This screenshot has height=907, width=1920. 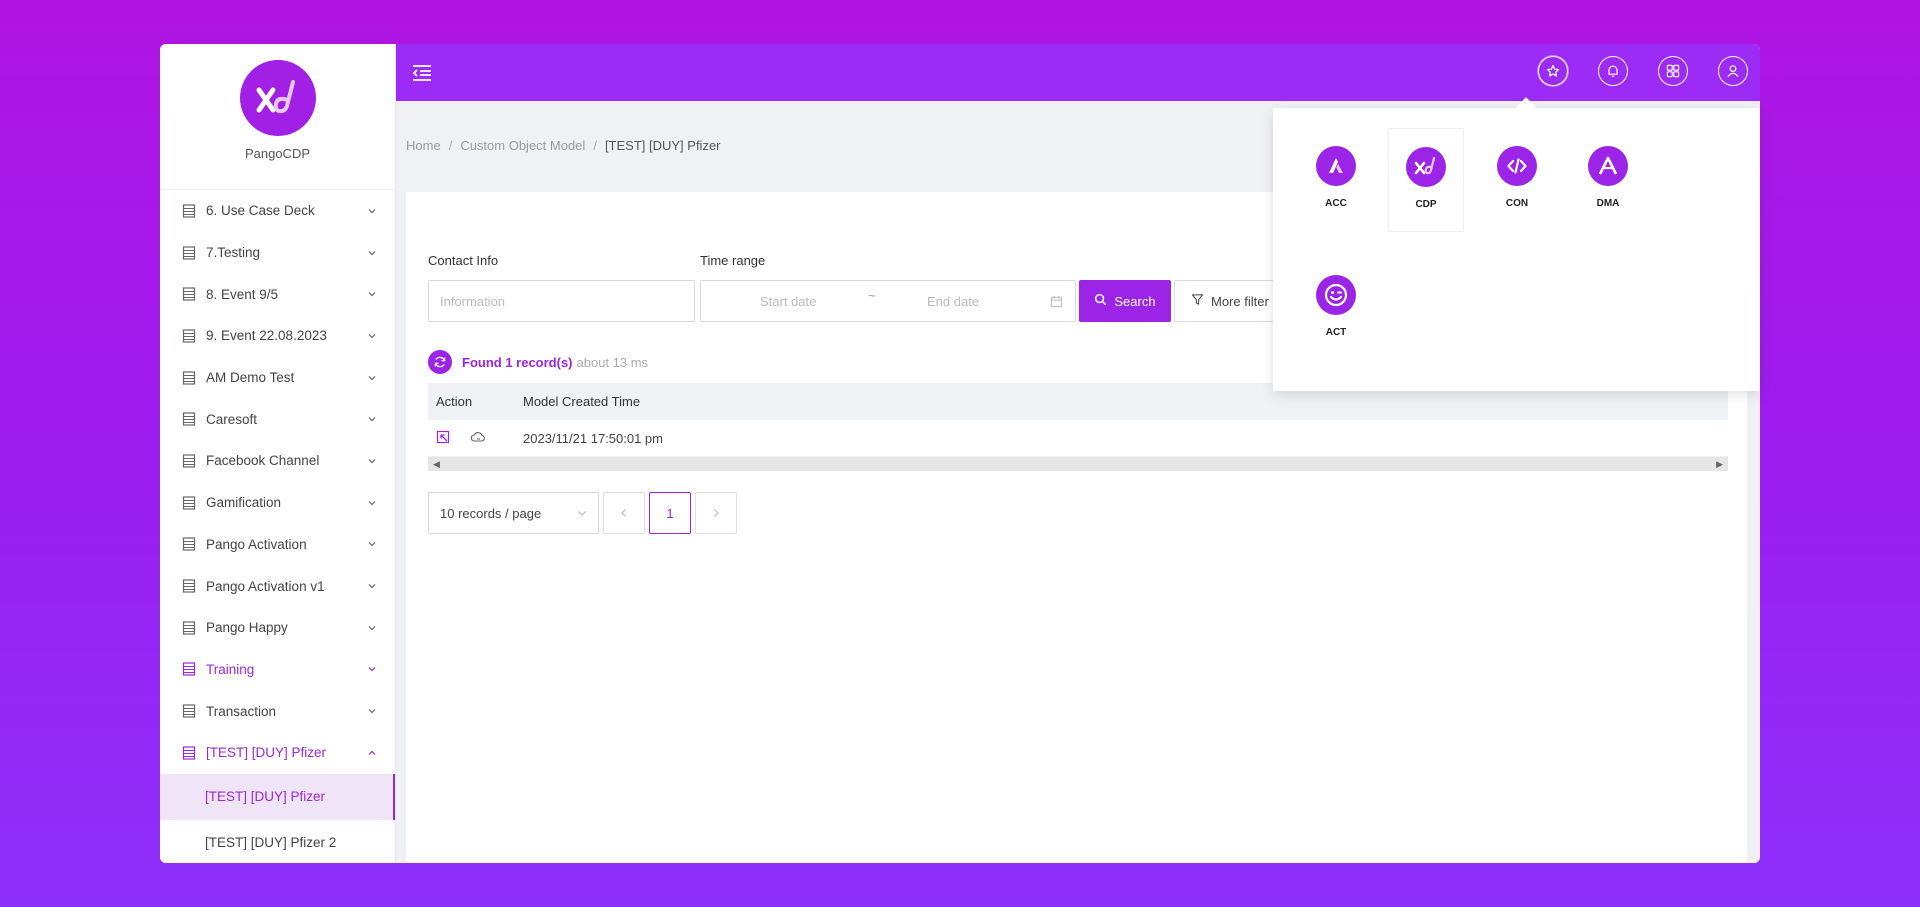 I want to click on sidebar-item-label: 9. Event 22.08.2023, so click(x=266, y=336).